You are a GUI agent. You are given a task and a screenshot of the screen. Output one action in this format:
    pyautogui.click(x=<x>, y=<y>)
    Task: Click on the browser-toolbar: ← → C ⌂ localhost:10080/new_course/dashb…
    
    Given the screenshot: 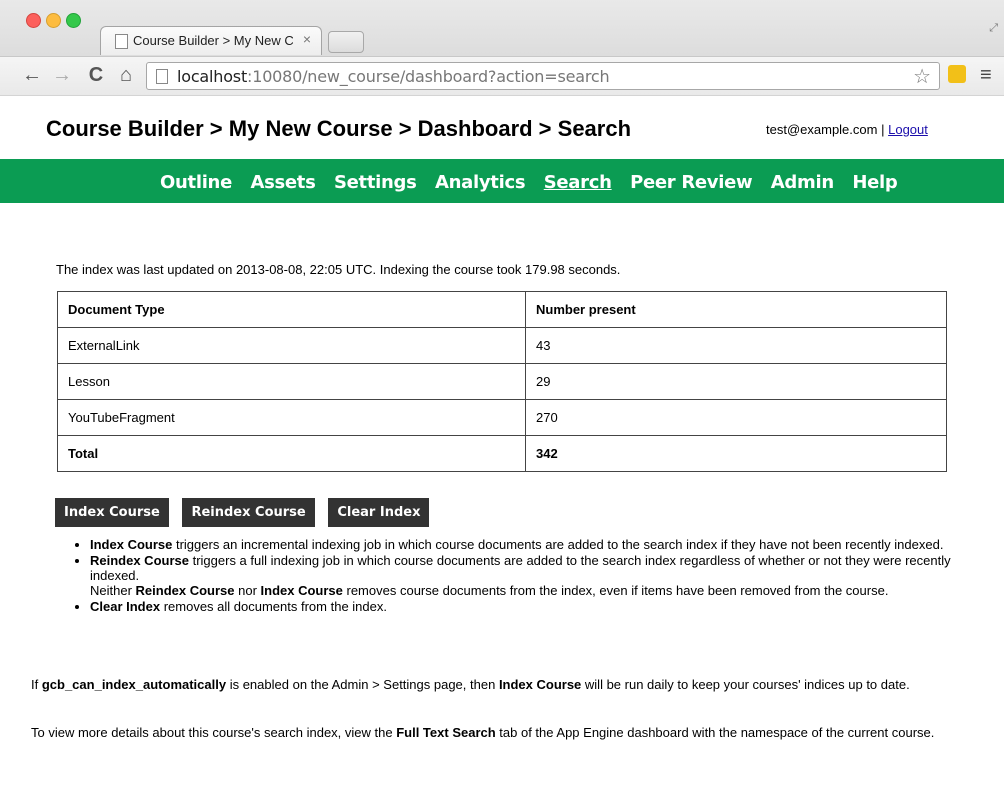 What is the action you would take?
    pyautogui.click(x=502, y=75)
    